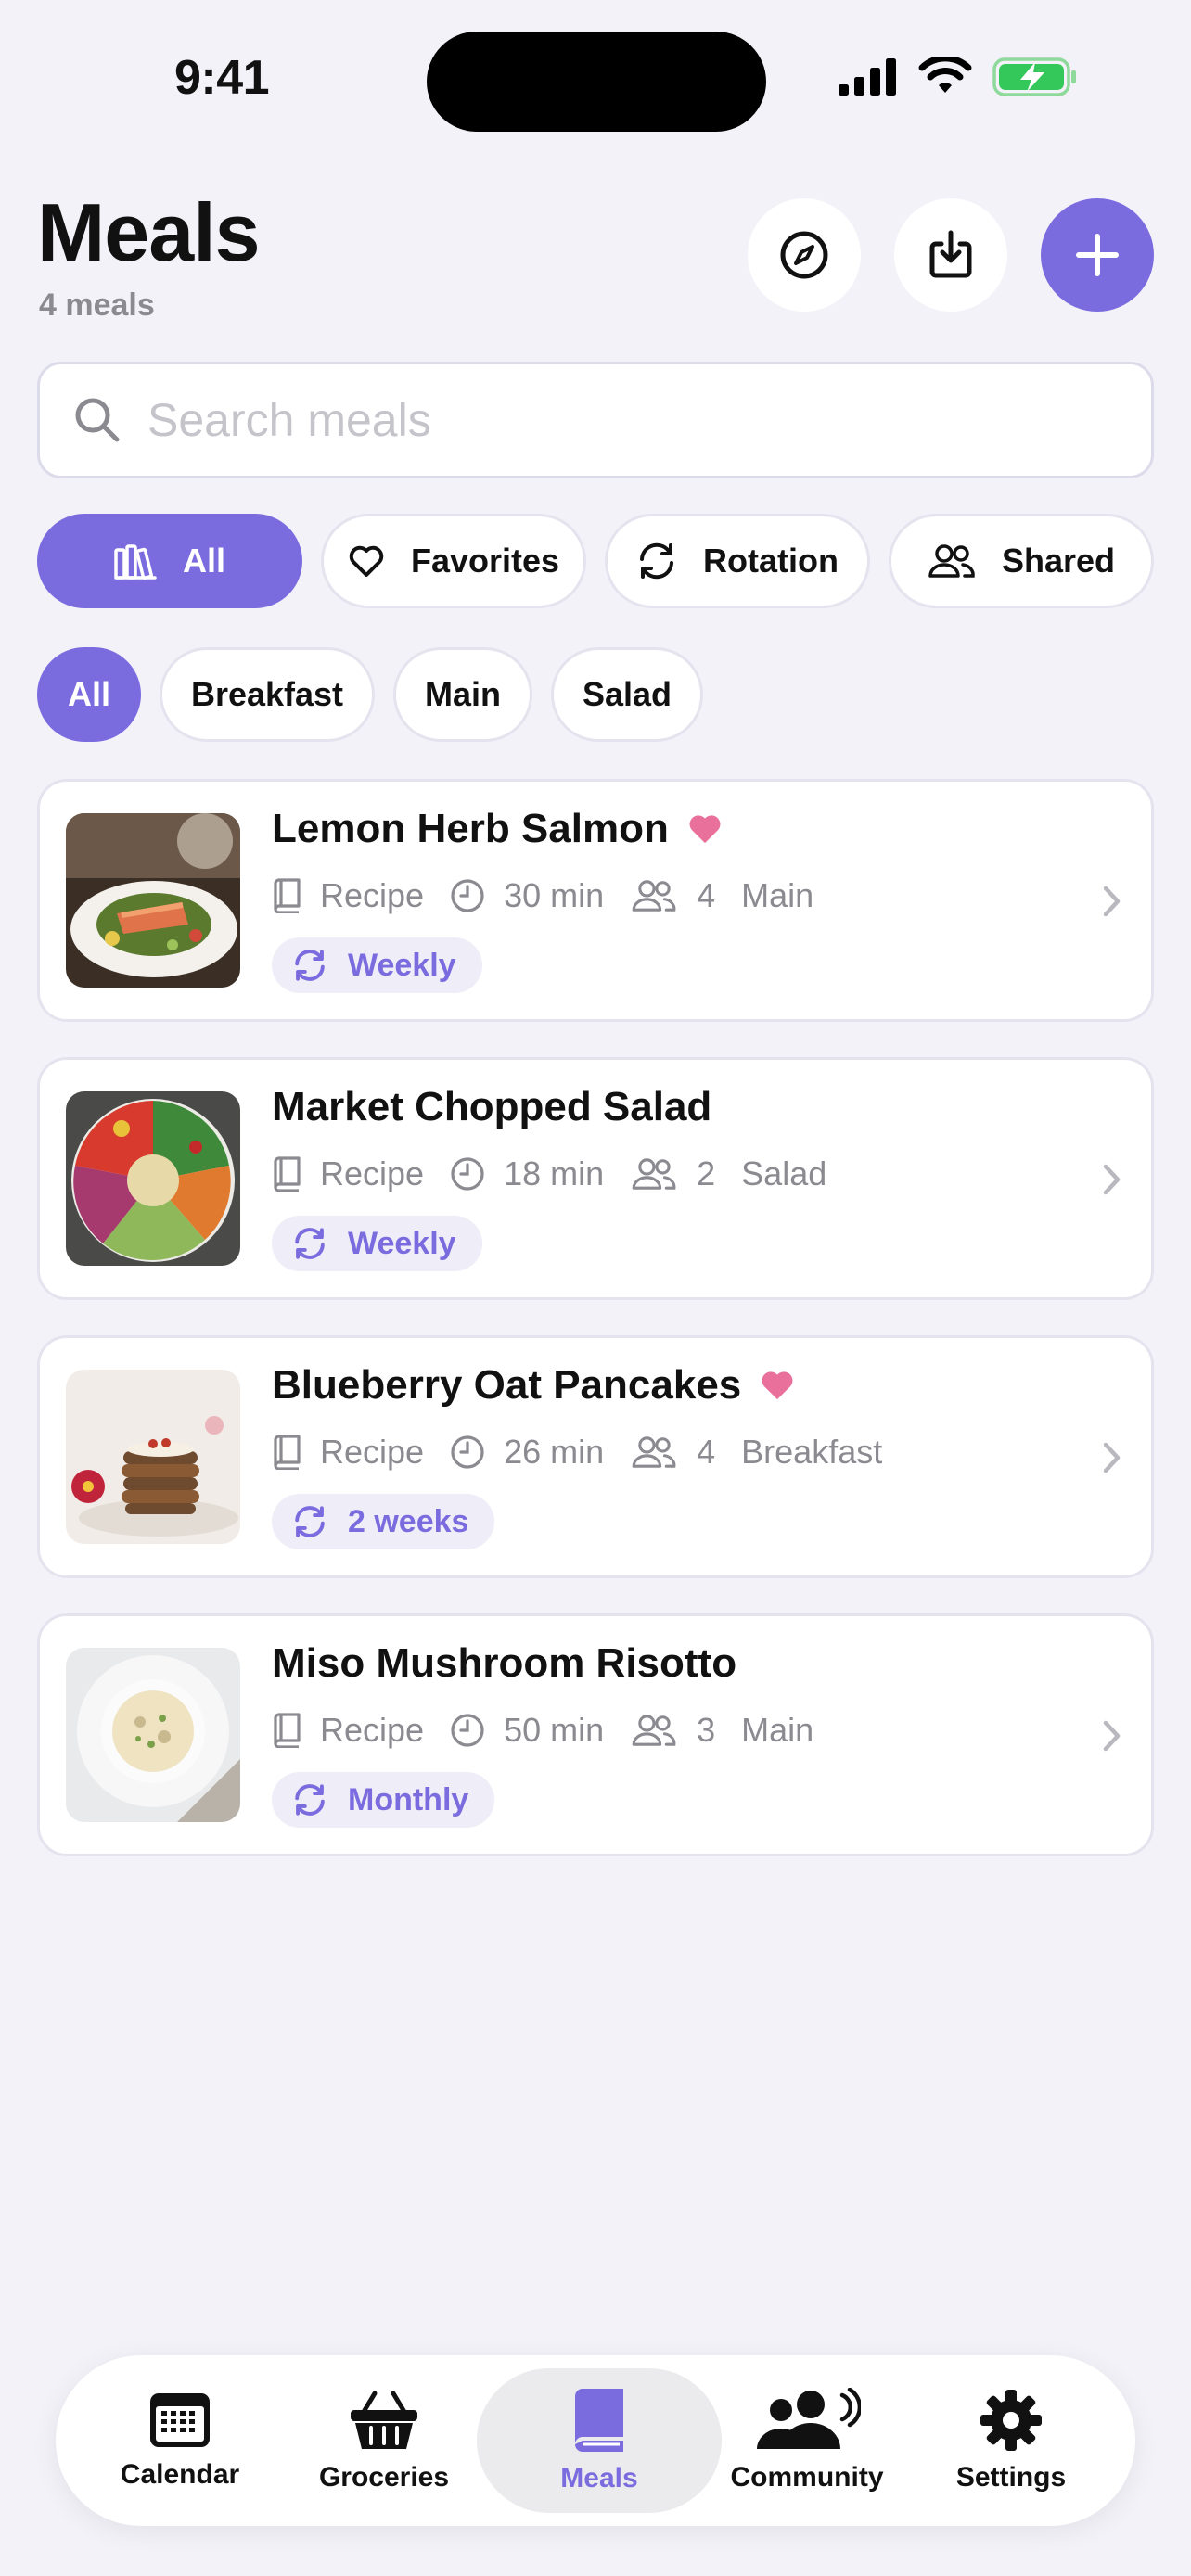 The height and width of the screenshot is (2576, 1191). I want to click on meal-meta: Recipe 18 min 2 Salad, so click(562, 1173).